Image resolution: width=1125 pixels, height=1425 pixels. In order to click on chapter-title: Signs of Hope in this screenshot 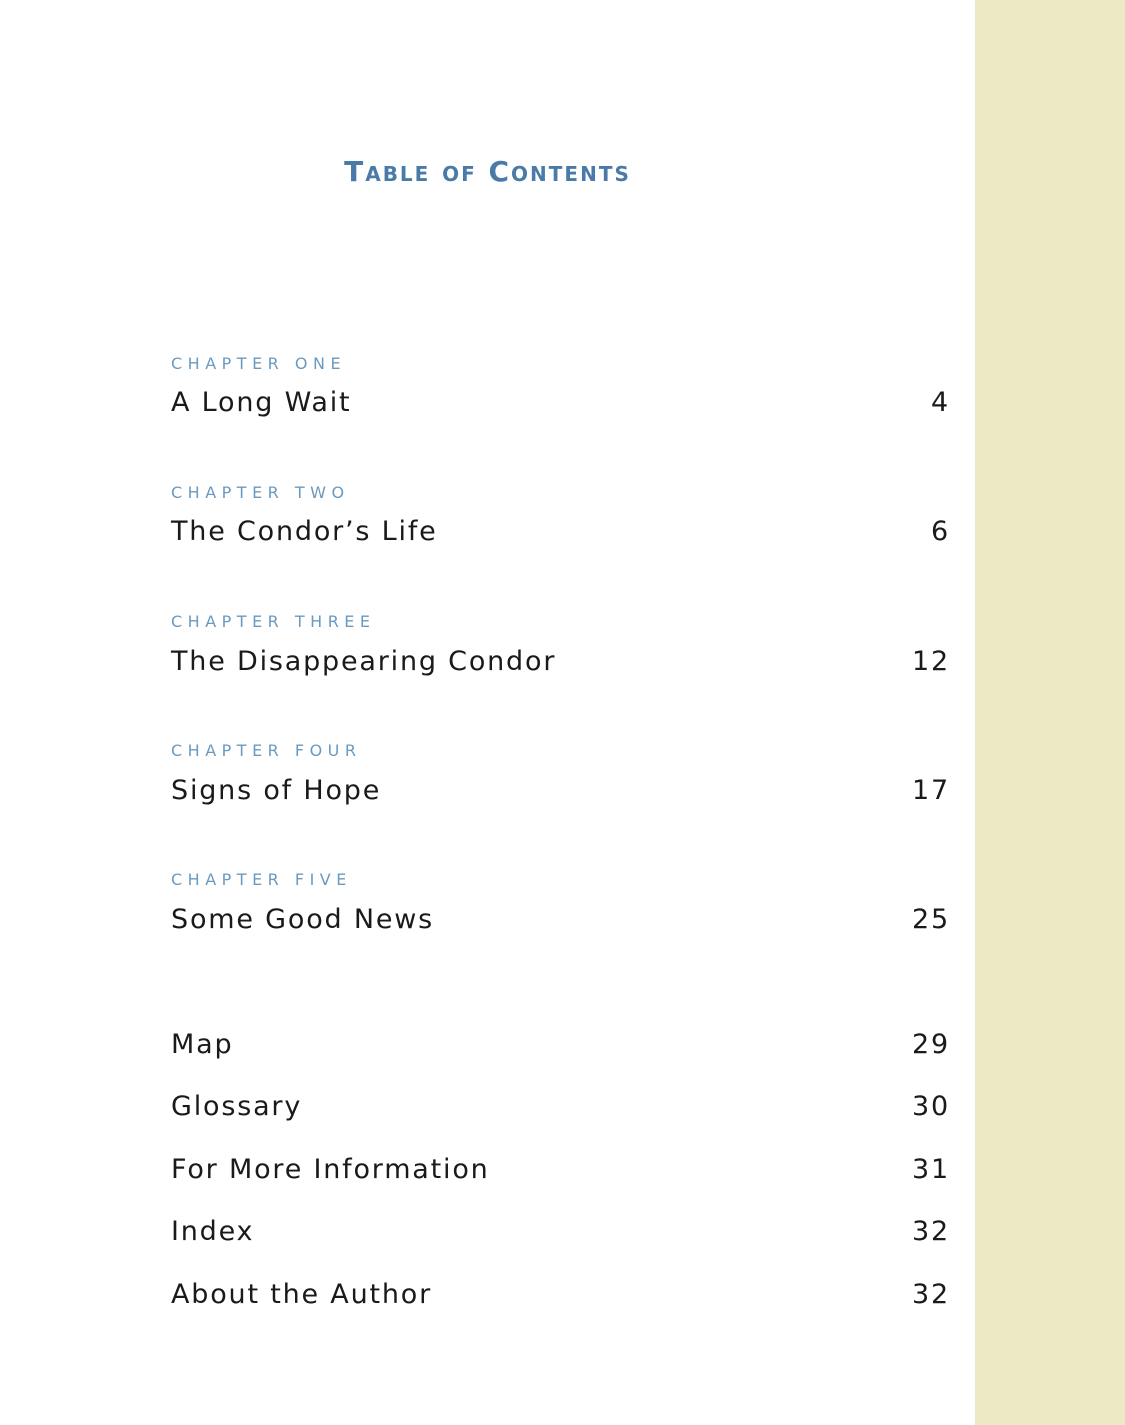, I will do `click(276, 791)`.